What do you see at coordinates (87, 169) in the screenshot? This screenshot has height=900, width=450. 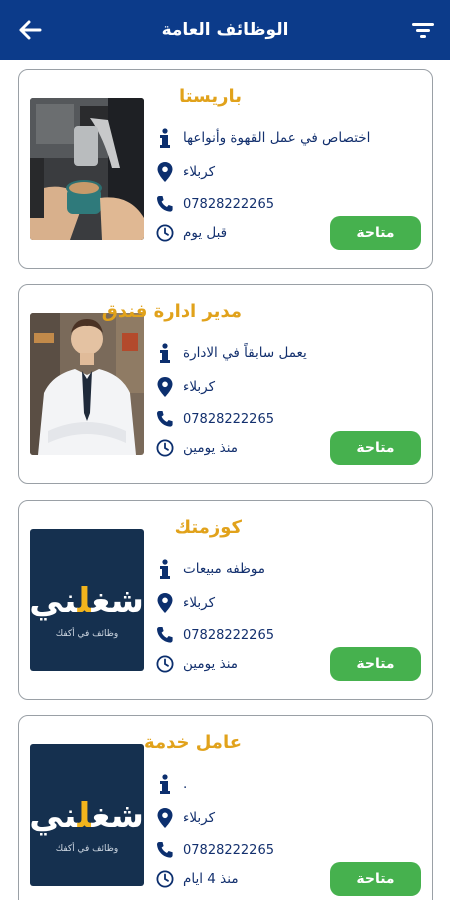 I see `barista-photo` at bounding box center [87, 169].